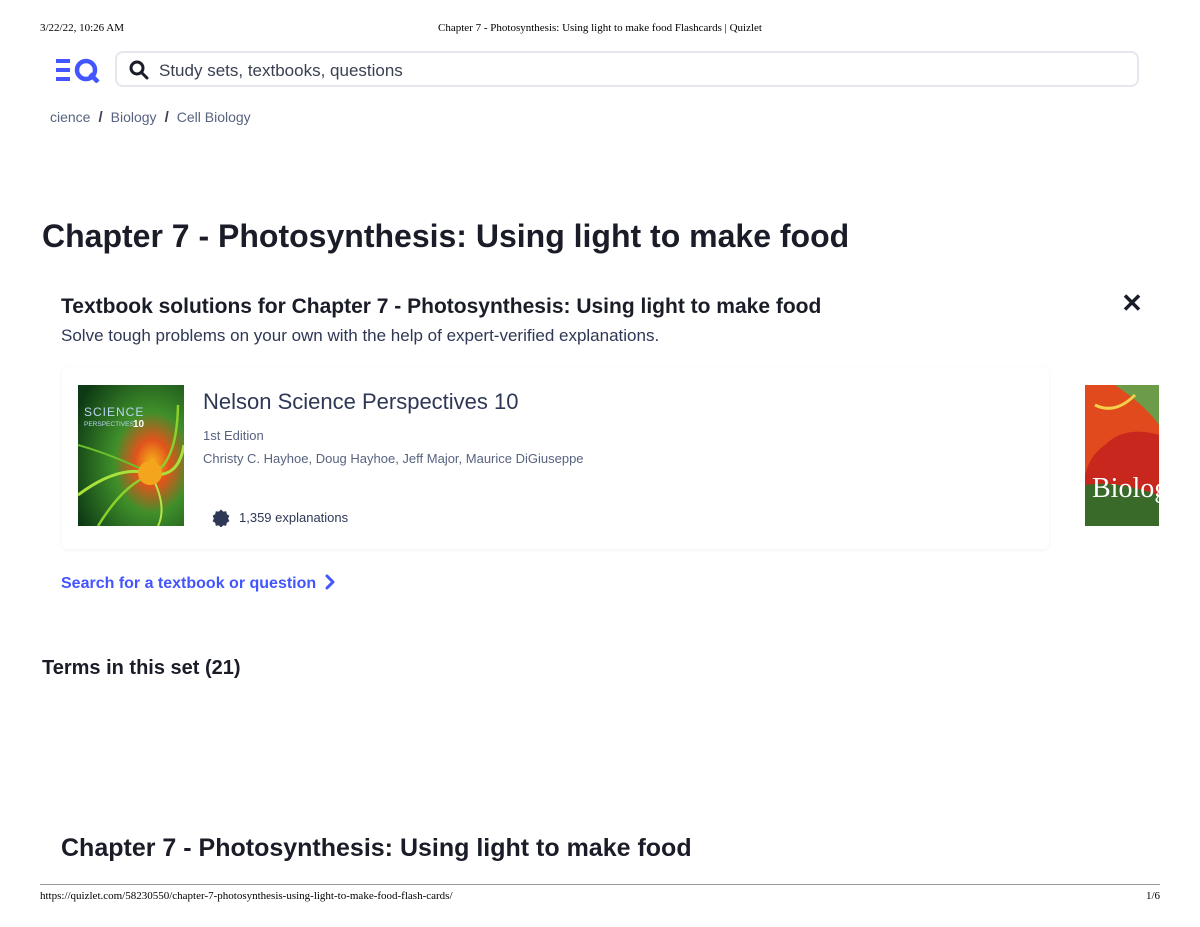 This screenshot has width=1200, height=927. Describe the element at coordinates (139, 424) in the screenshot. I see `cover-number: 10` at that location.